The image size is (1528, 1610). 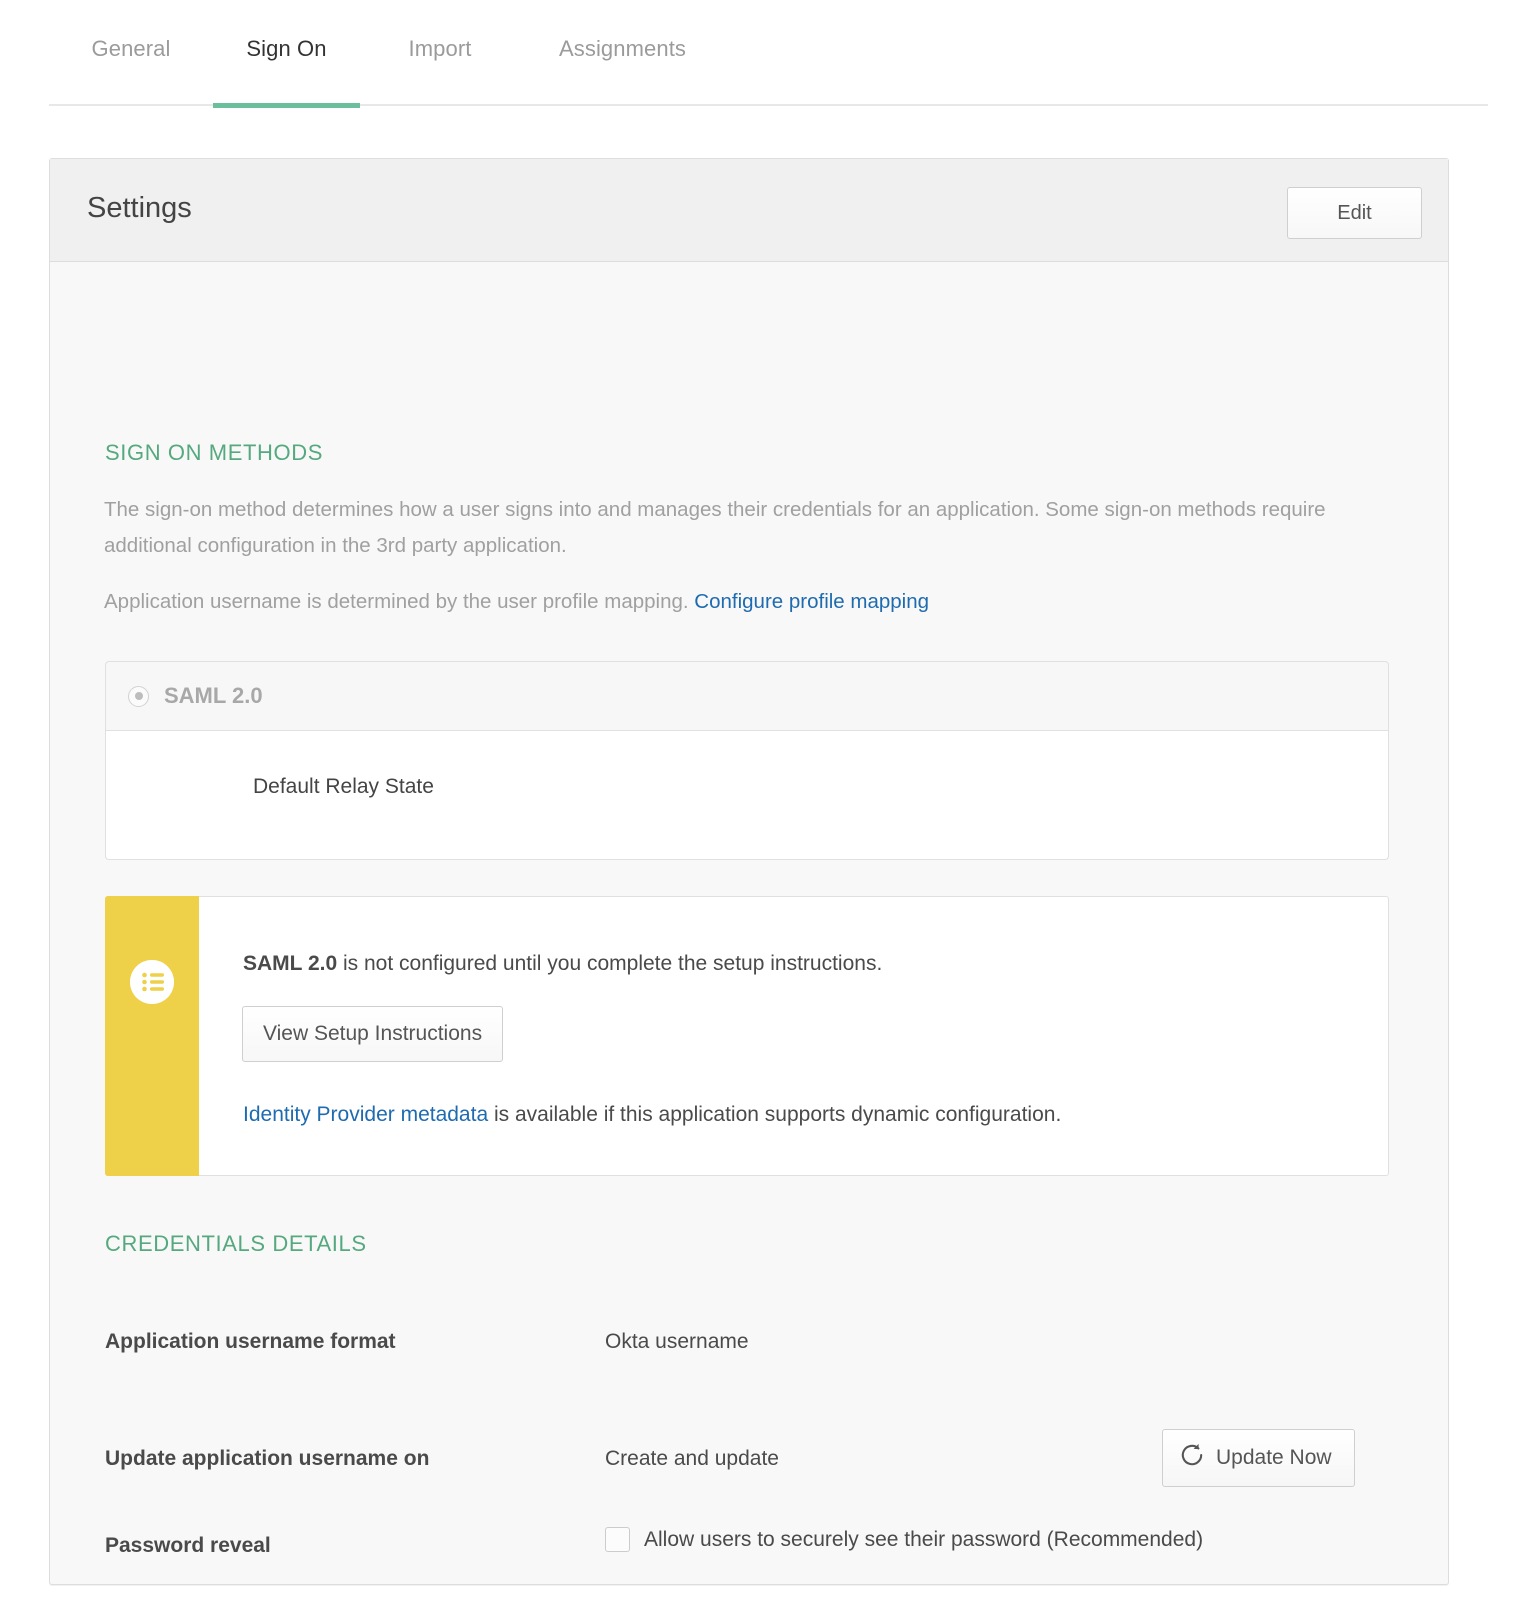 What do you see at coordinates (286, 48) in the screenshot?
I see `tab-sign-on-label: Sign On` at bounding box center [286, 48].